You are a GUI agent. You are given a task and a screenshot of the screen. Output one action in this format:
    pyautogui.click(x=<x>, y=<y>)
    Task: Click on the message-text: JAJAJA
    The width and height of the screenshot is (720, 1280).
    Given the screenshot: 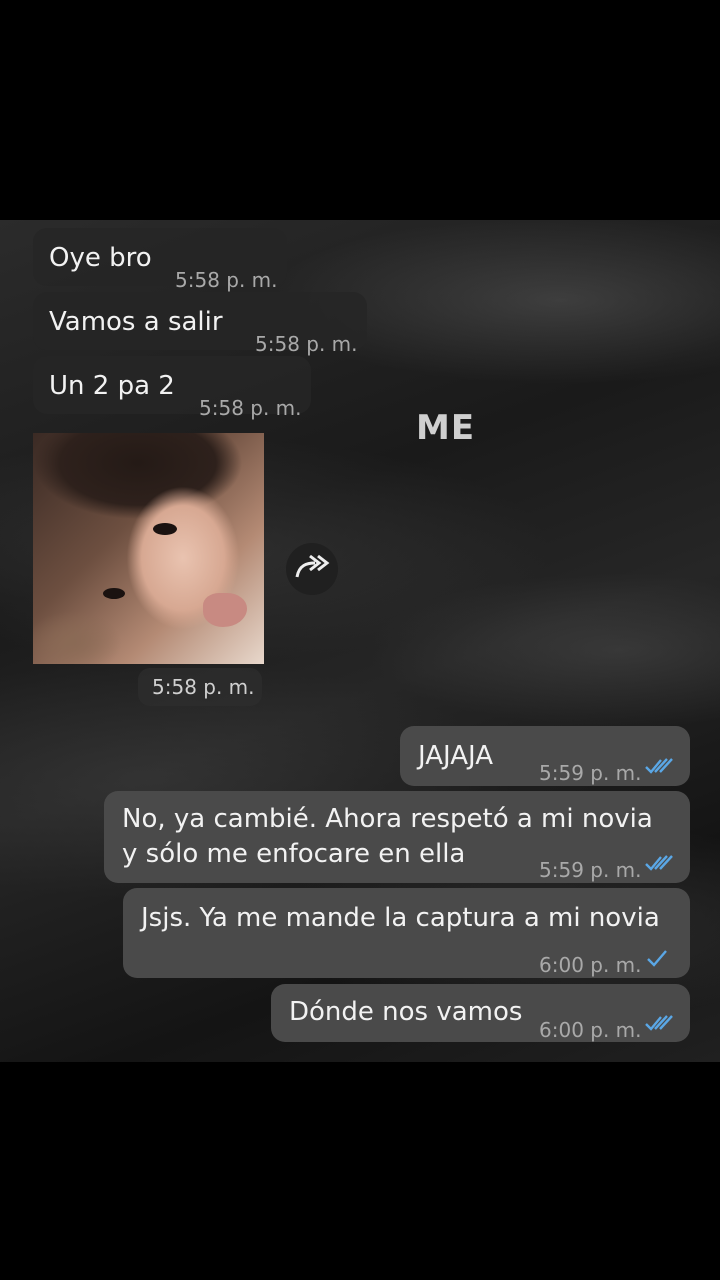 What is the action you would take?
    pyautogui.click(x=455, y=756)
    